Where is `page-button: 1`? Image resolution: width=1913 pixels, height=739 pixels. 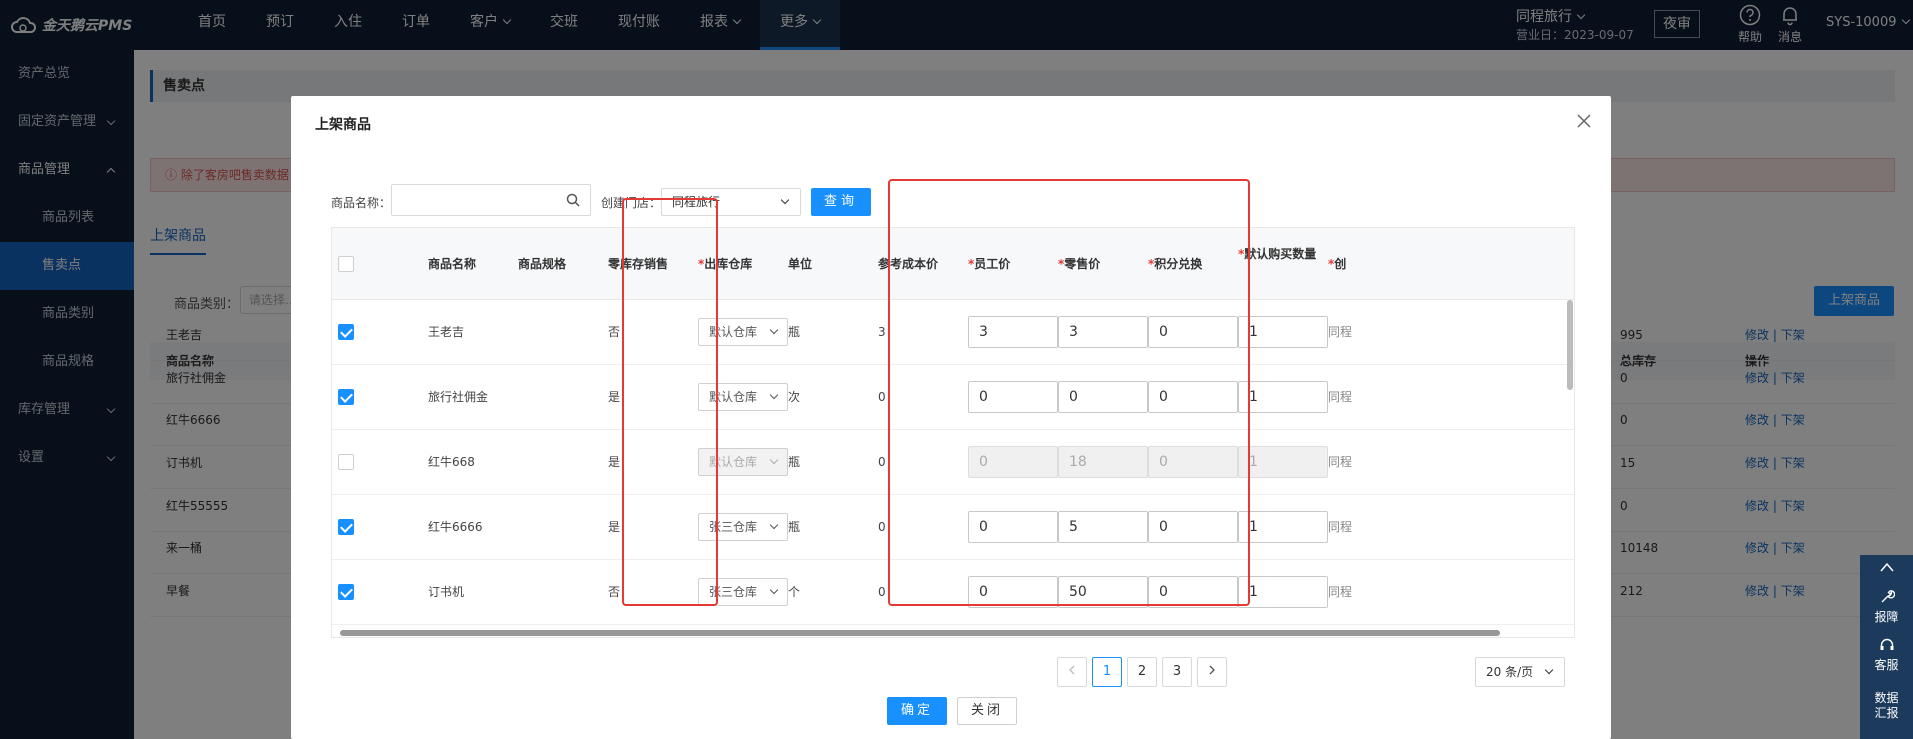 page-button: 1 is located at coordinates (1107, 672).